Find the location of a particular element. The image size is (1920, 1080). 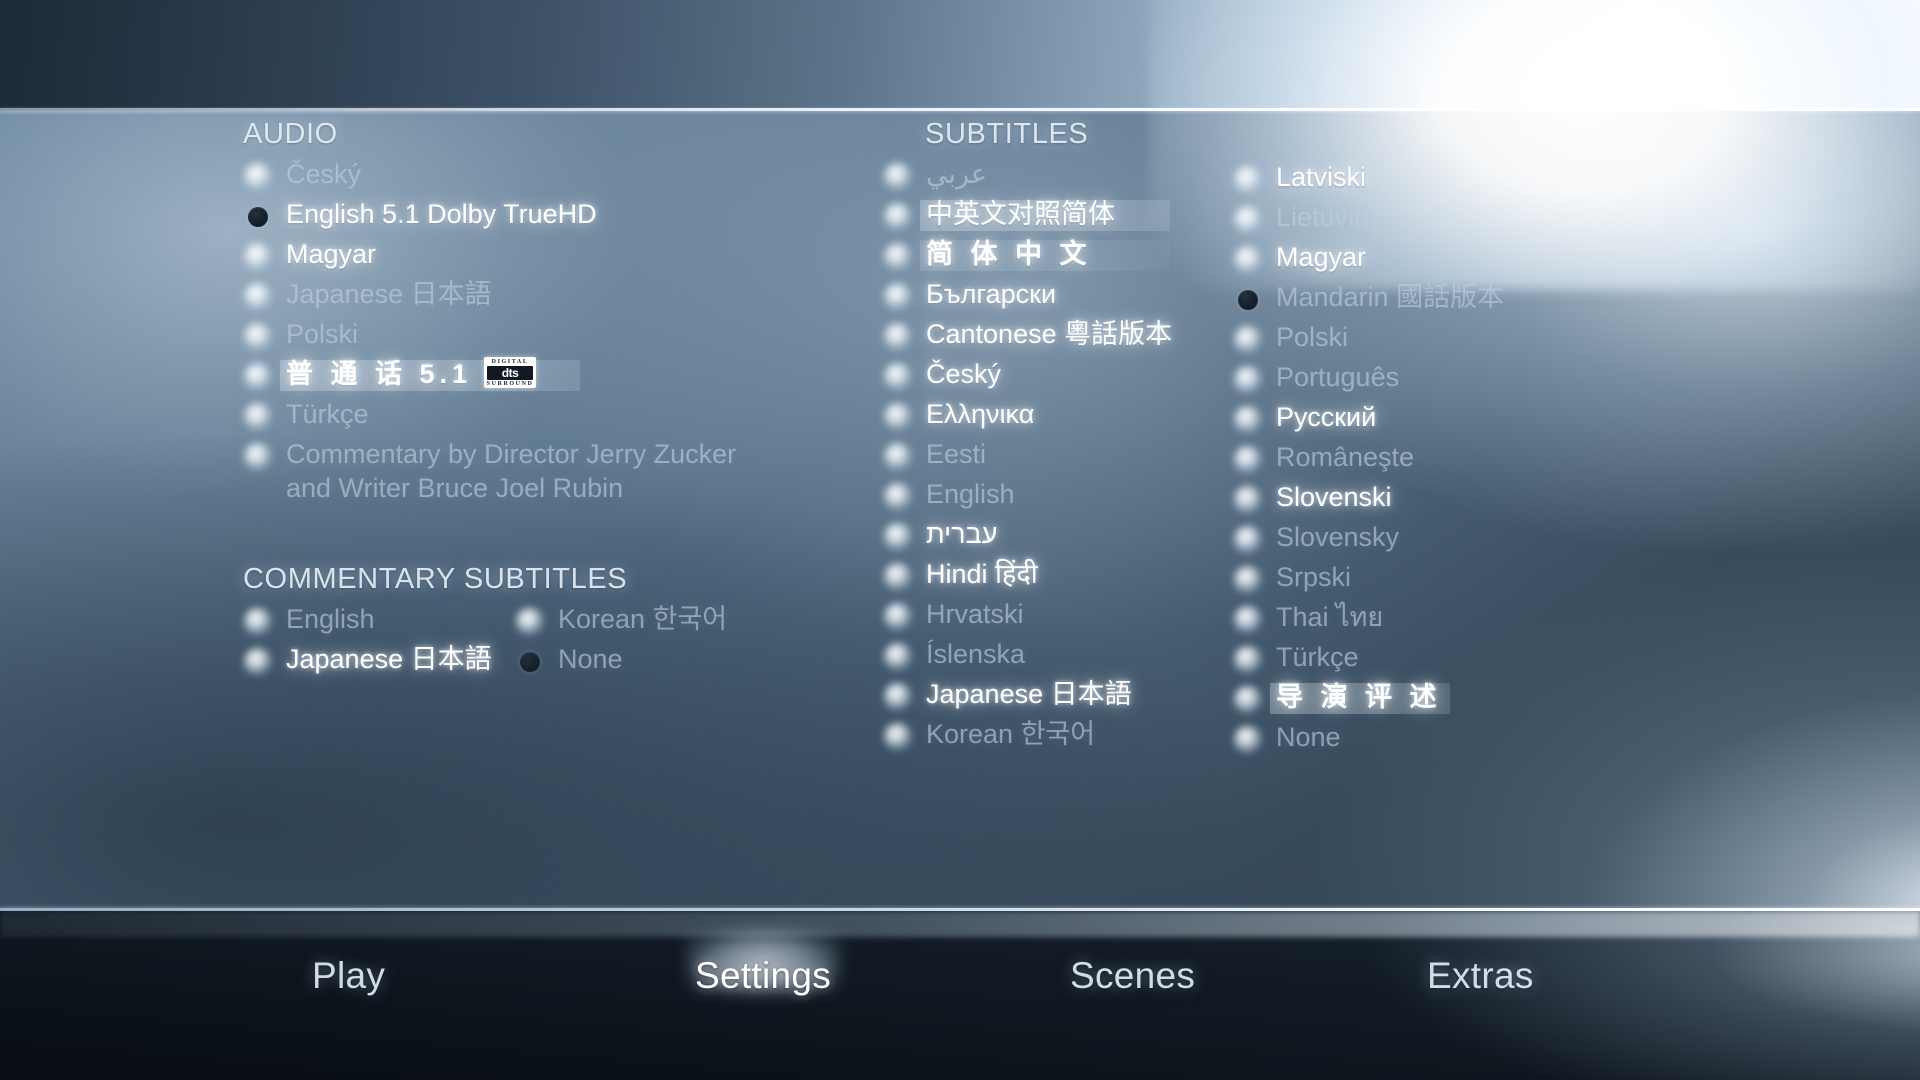

nav-item-settings: Settings is located at coordinates (763, 976).